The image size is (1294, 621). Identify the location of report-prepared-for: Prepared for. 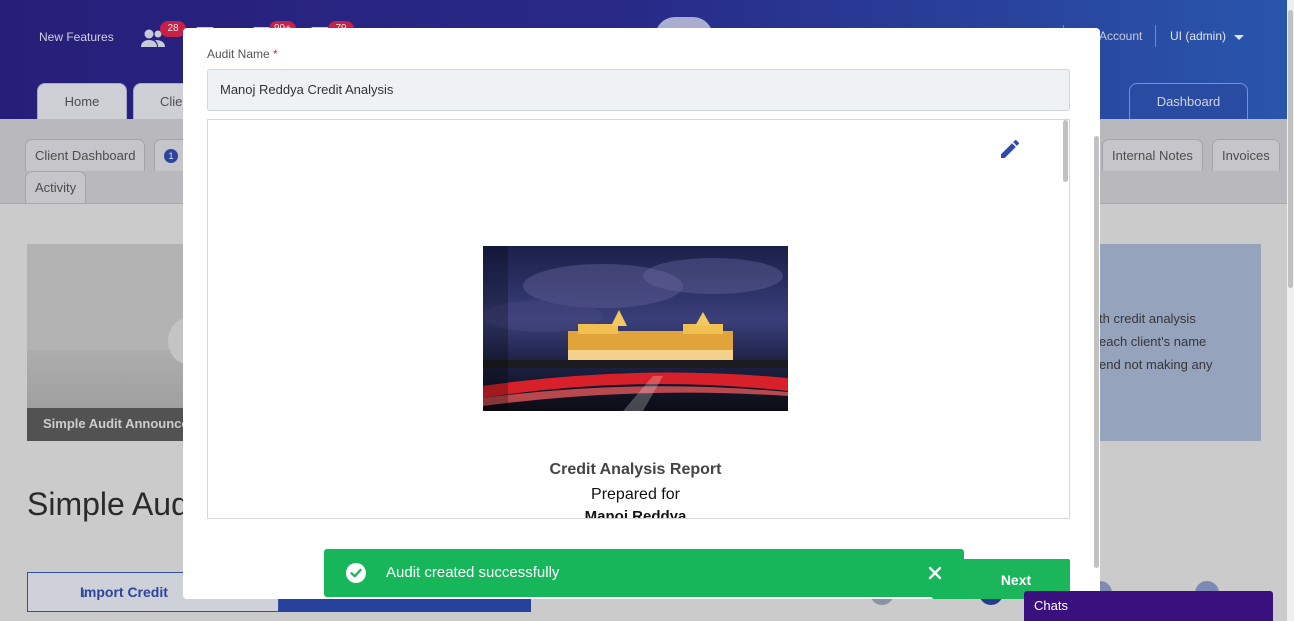
(635, 494).